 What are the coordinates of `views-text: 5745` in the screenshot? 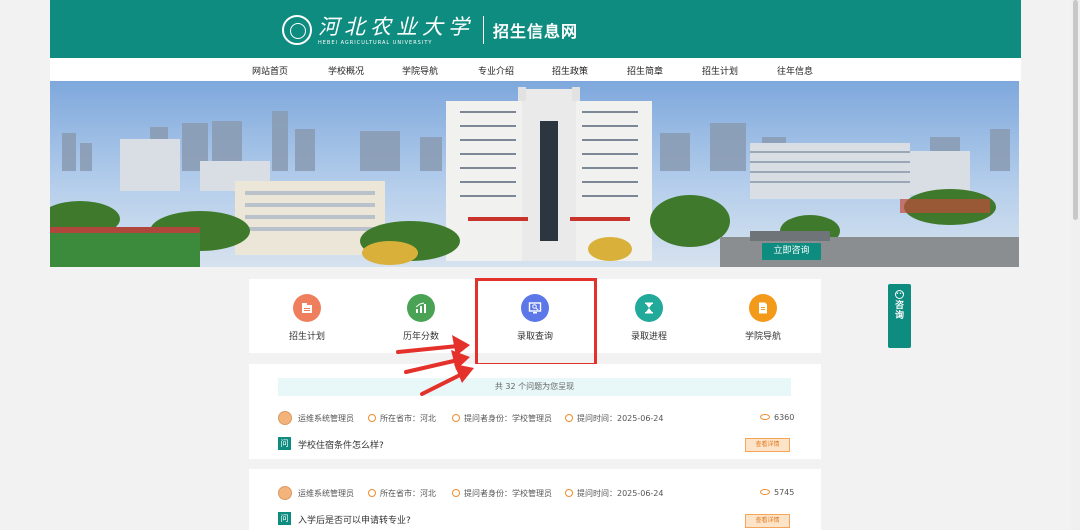 It's located at (777, 492).